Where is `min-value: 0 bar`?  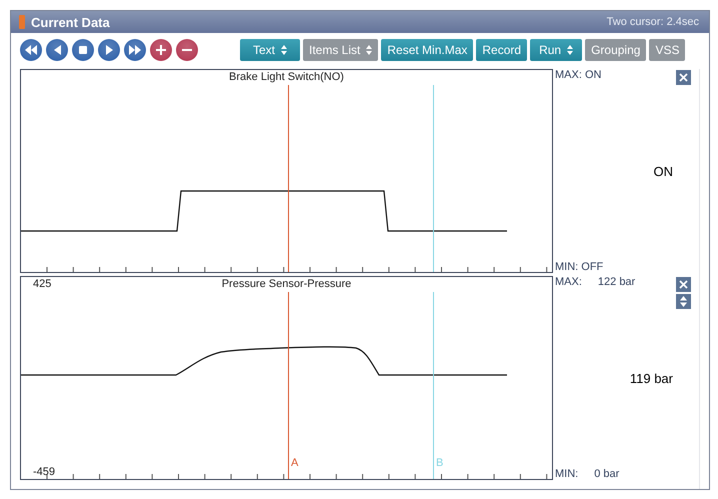
min-value: 0 bar is located at coordinates (607, 474).